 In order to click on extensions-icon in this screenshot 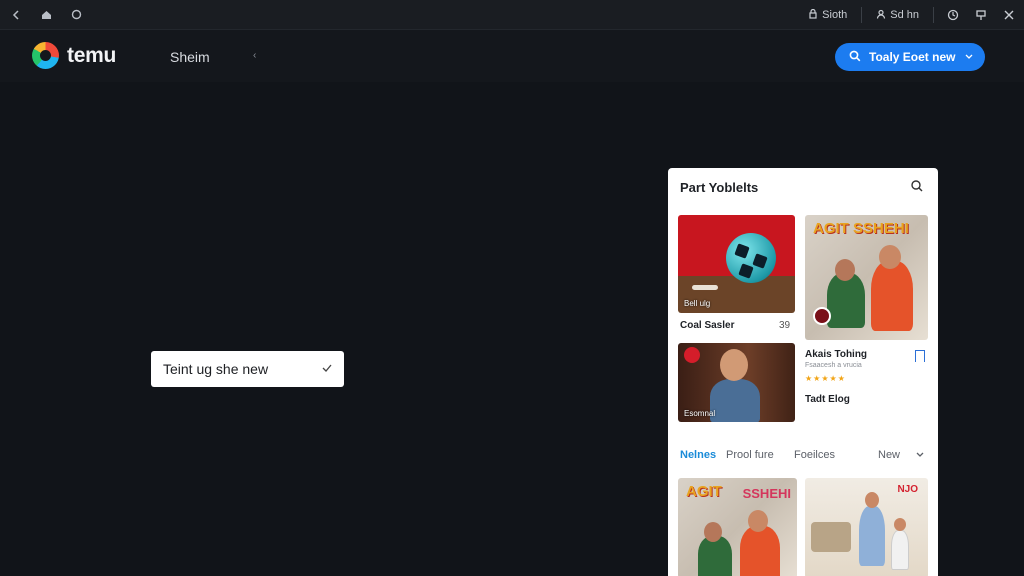, I will do `click(953, 15)`.